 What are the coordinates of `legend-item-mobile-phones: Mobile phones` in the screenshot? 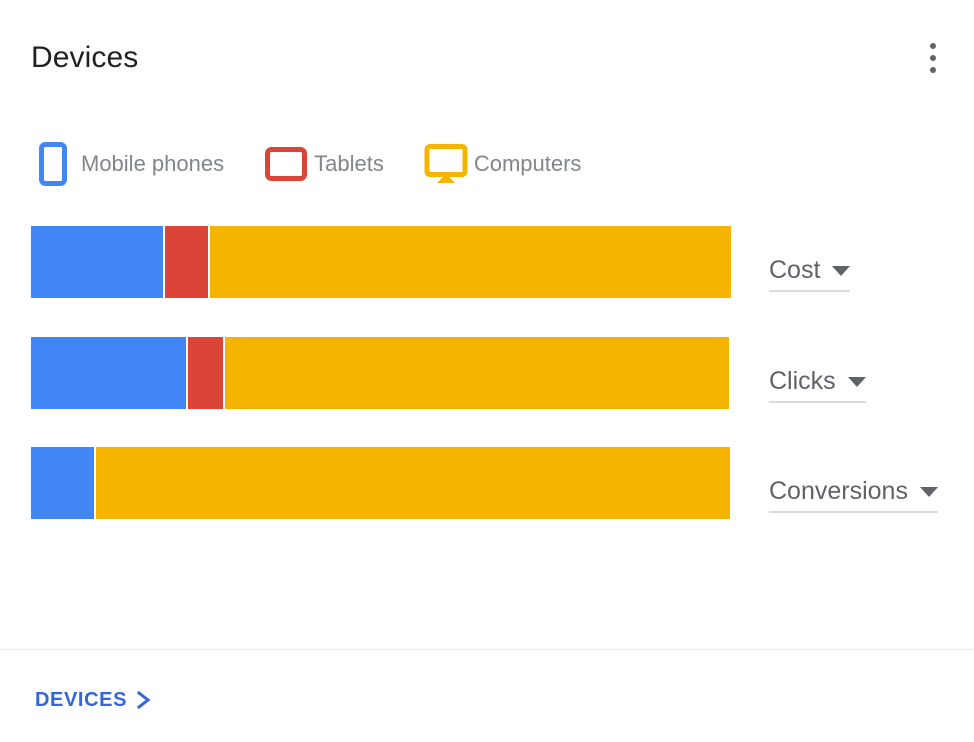 It's located at (127, 164).